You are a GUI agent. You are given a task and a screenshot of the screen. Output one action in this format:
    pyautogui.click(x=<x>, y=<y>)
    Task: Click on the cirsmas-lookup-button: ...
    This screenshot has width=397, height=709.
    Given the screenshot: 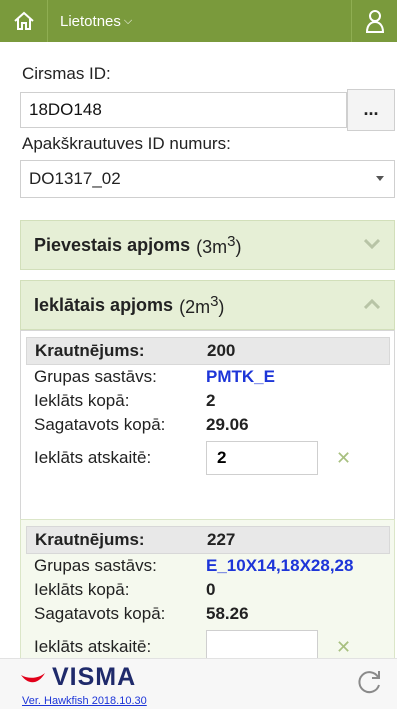 What is the action you would take?
    pyautogui.click(x=371, y=110)
    